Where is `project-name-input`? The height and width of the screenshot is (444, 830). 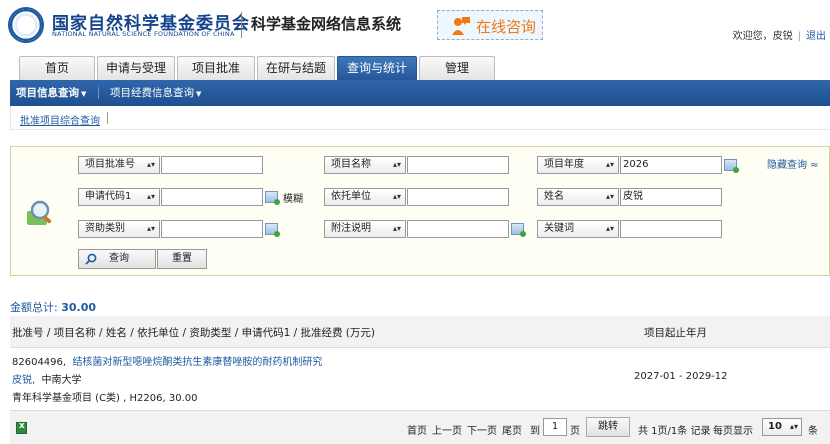 project-name-input is located at coordinates (458, 165).